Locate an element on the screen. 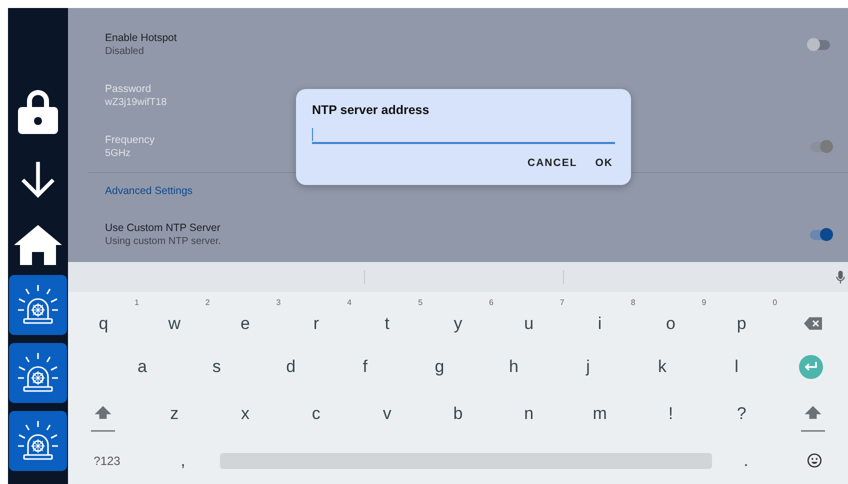 This screenshot has height=484, width=848. keyboard-key: s is located at coordinates (216, 366).